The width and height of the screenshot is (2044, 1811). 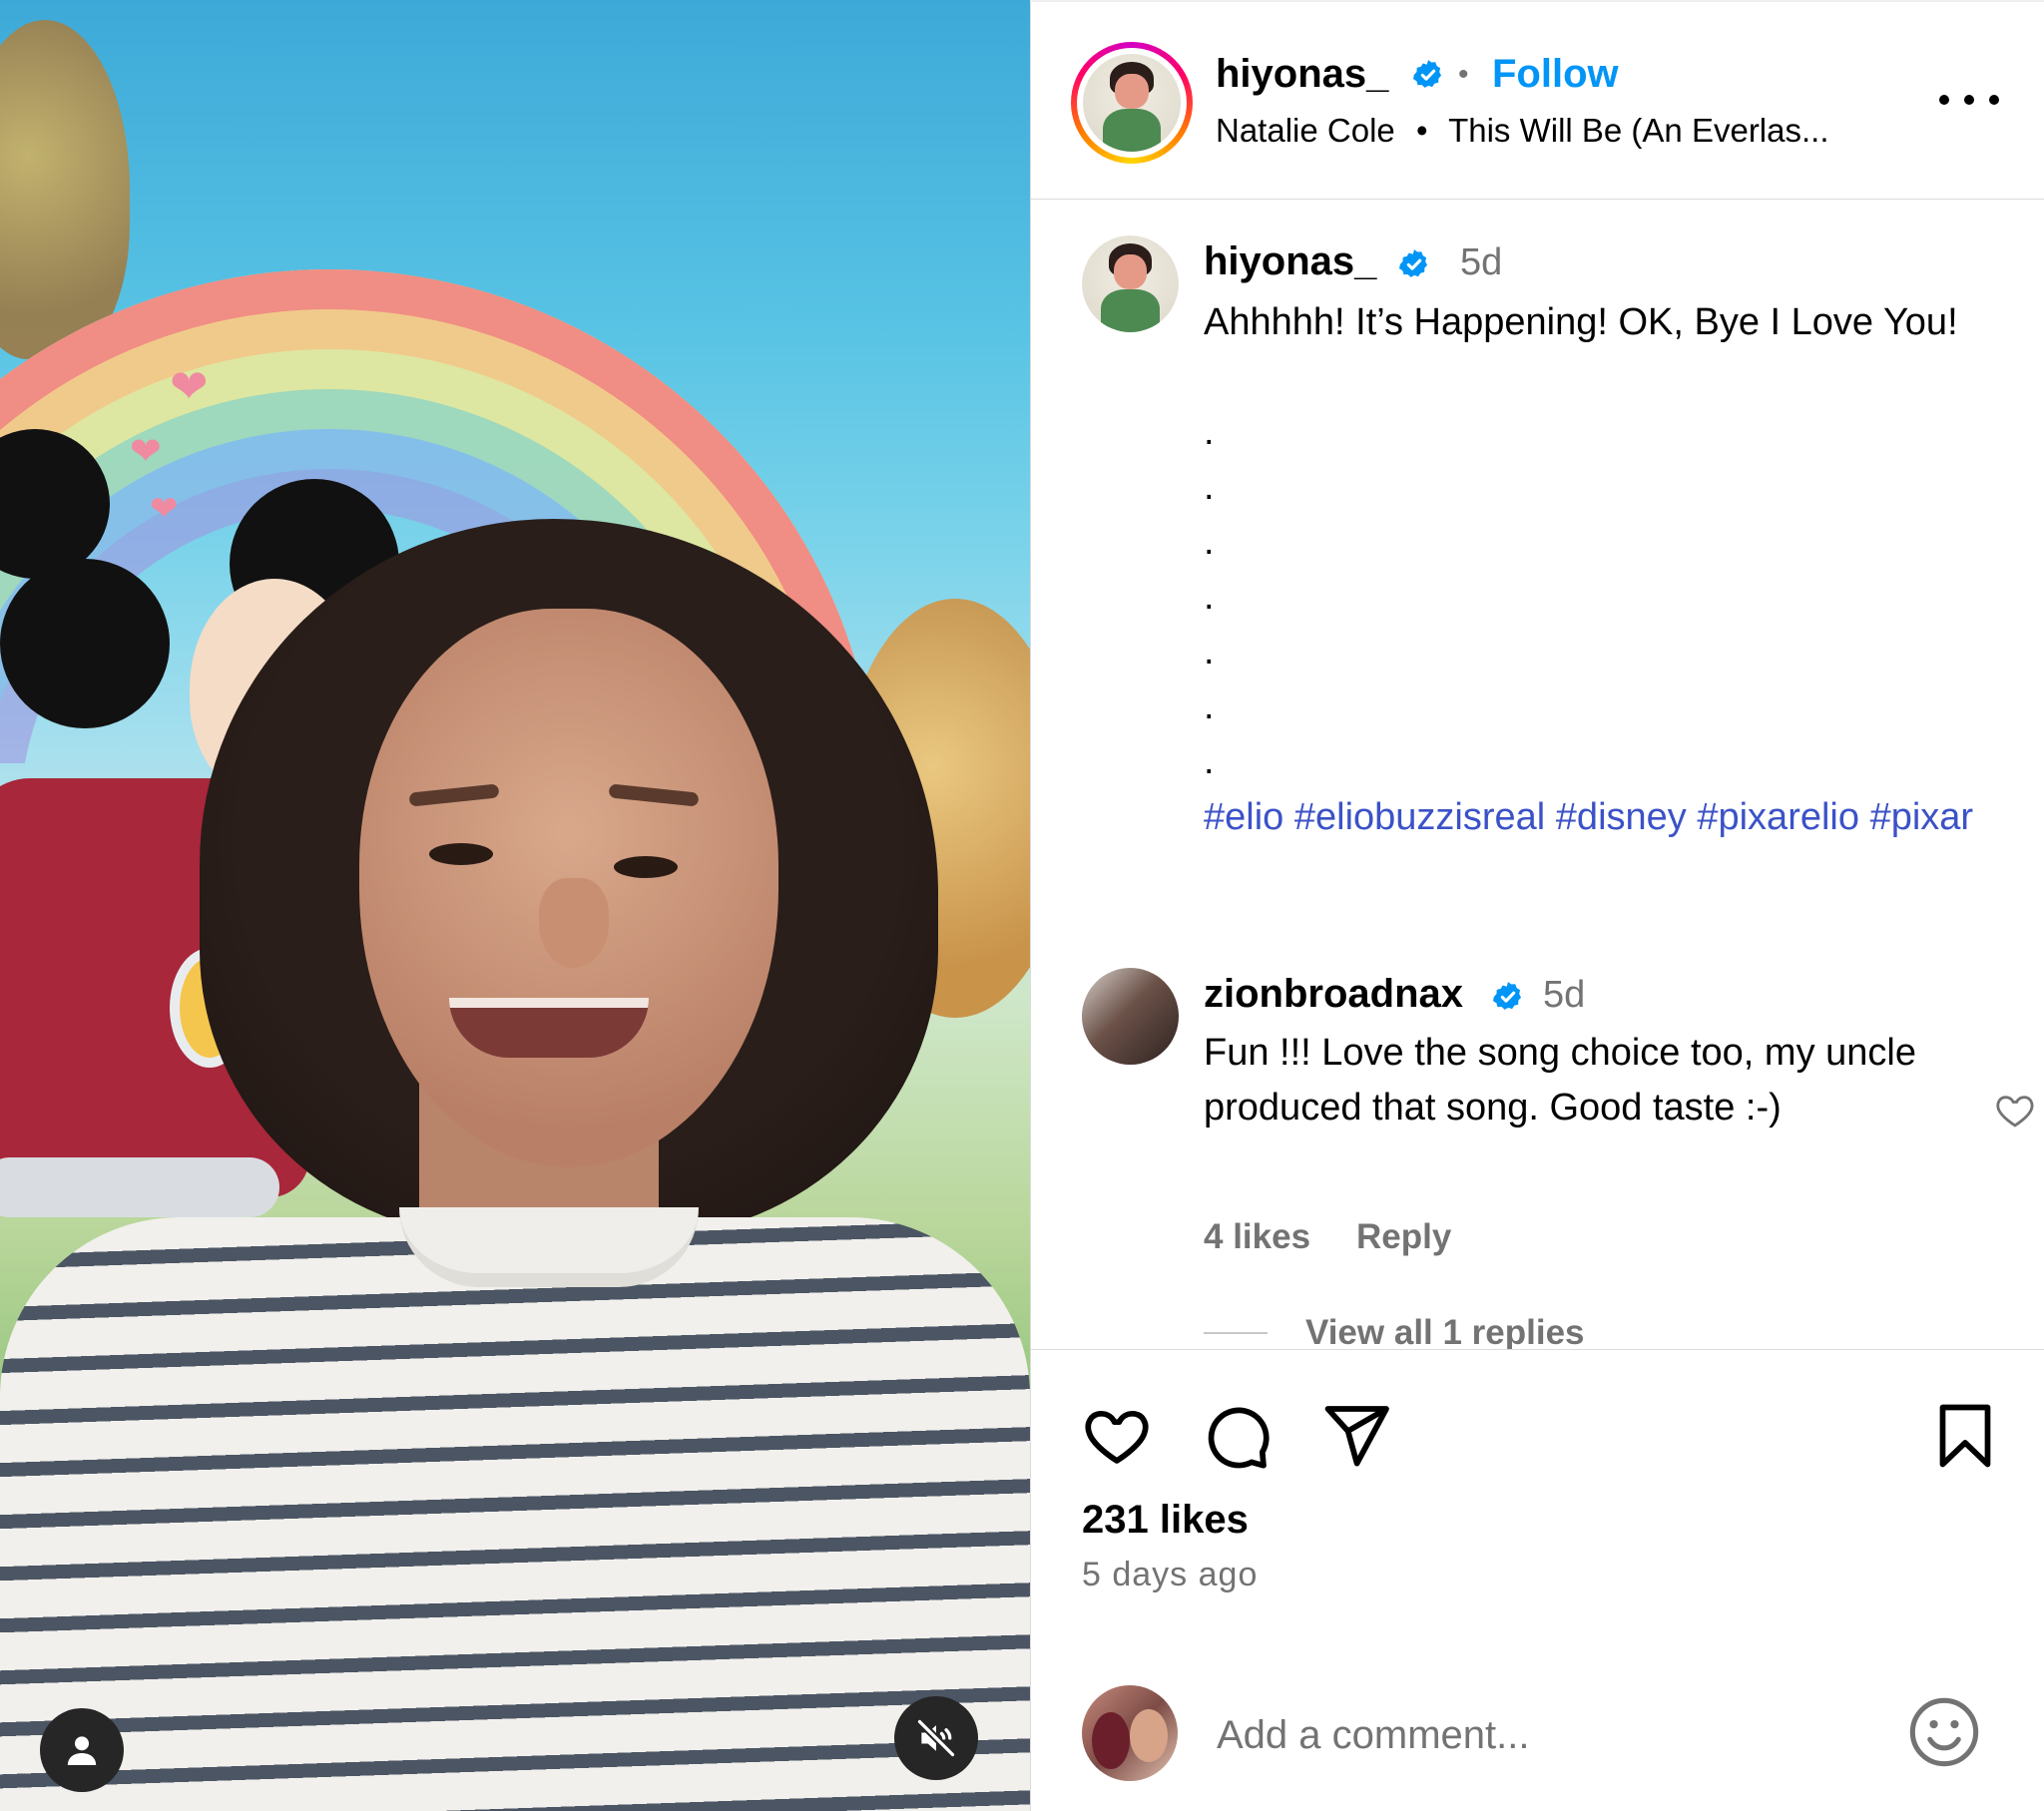 I want to click on mural-ear, so click(x=85, y=643).